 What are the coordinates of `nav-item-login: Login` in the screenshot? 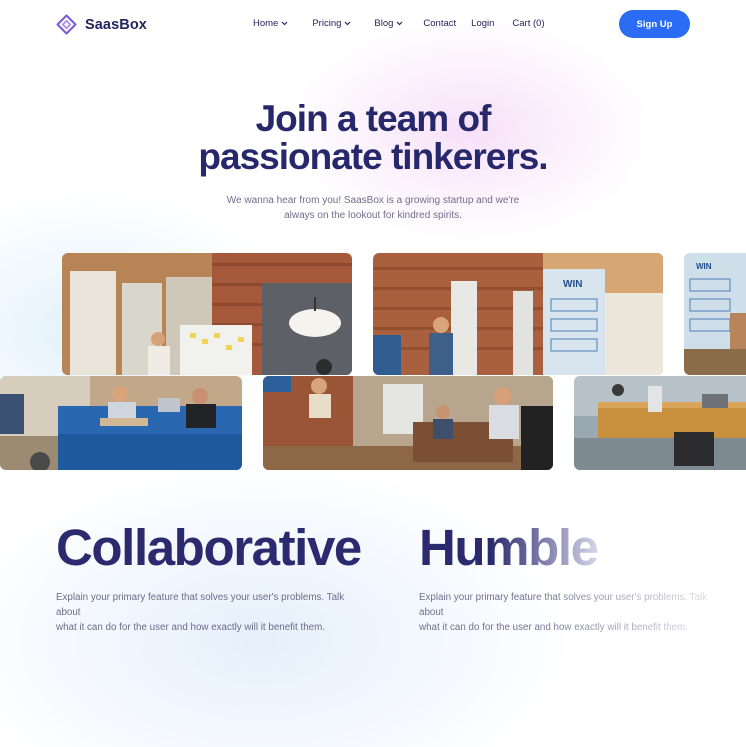 It's located at (482, 23).